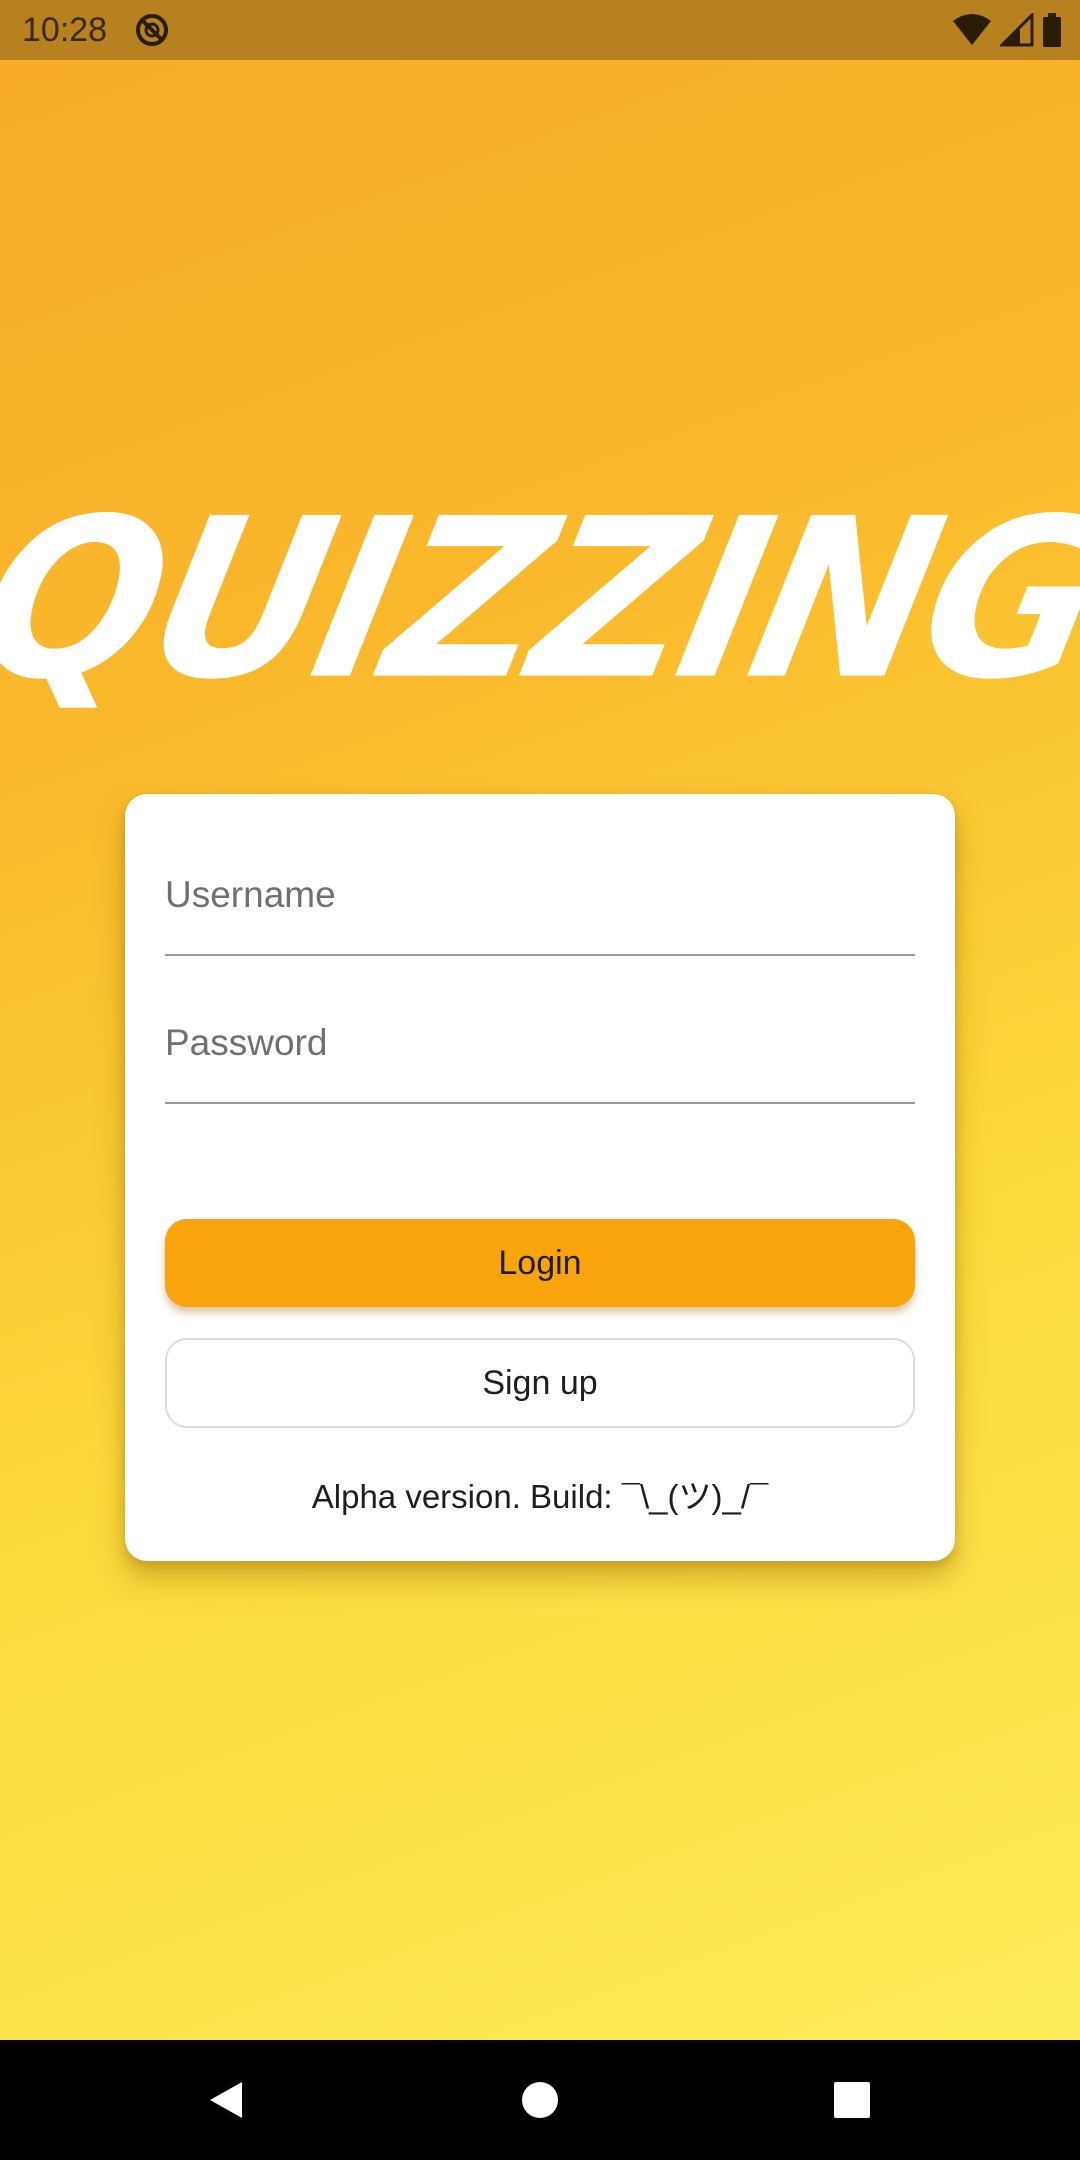 This screenshot has height=2160, width=1080. Describe the element at coordinates (1017, 30) in the screenshot. I see `cell-signal-icon` at that location.